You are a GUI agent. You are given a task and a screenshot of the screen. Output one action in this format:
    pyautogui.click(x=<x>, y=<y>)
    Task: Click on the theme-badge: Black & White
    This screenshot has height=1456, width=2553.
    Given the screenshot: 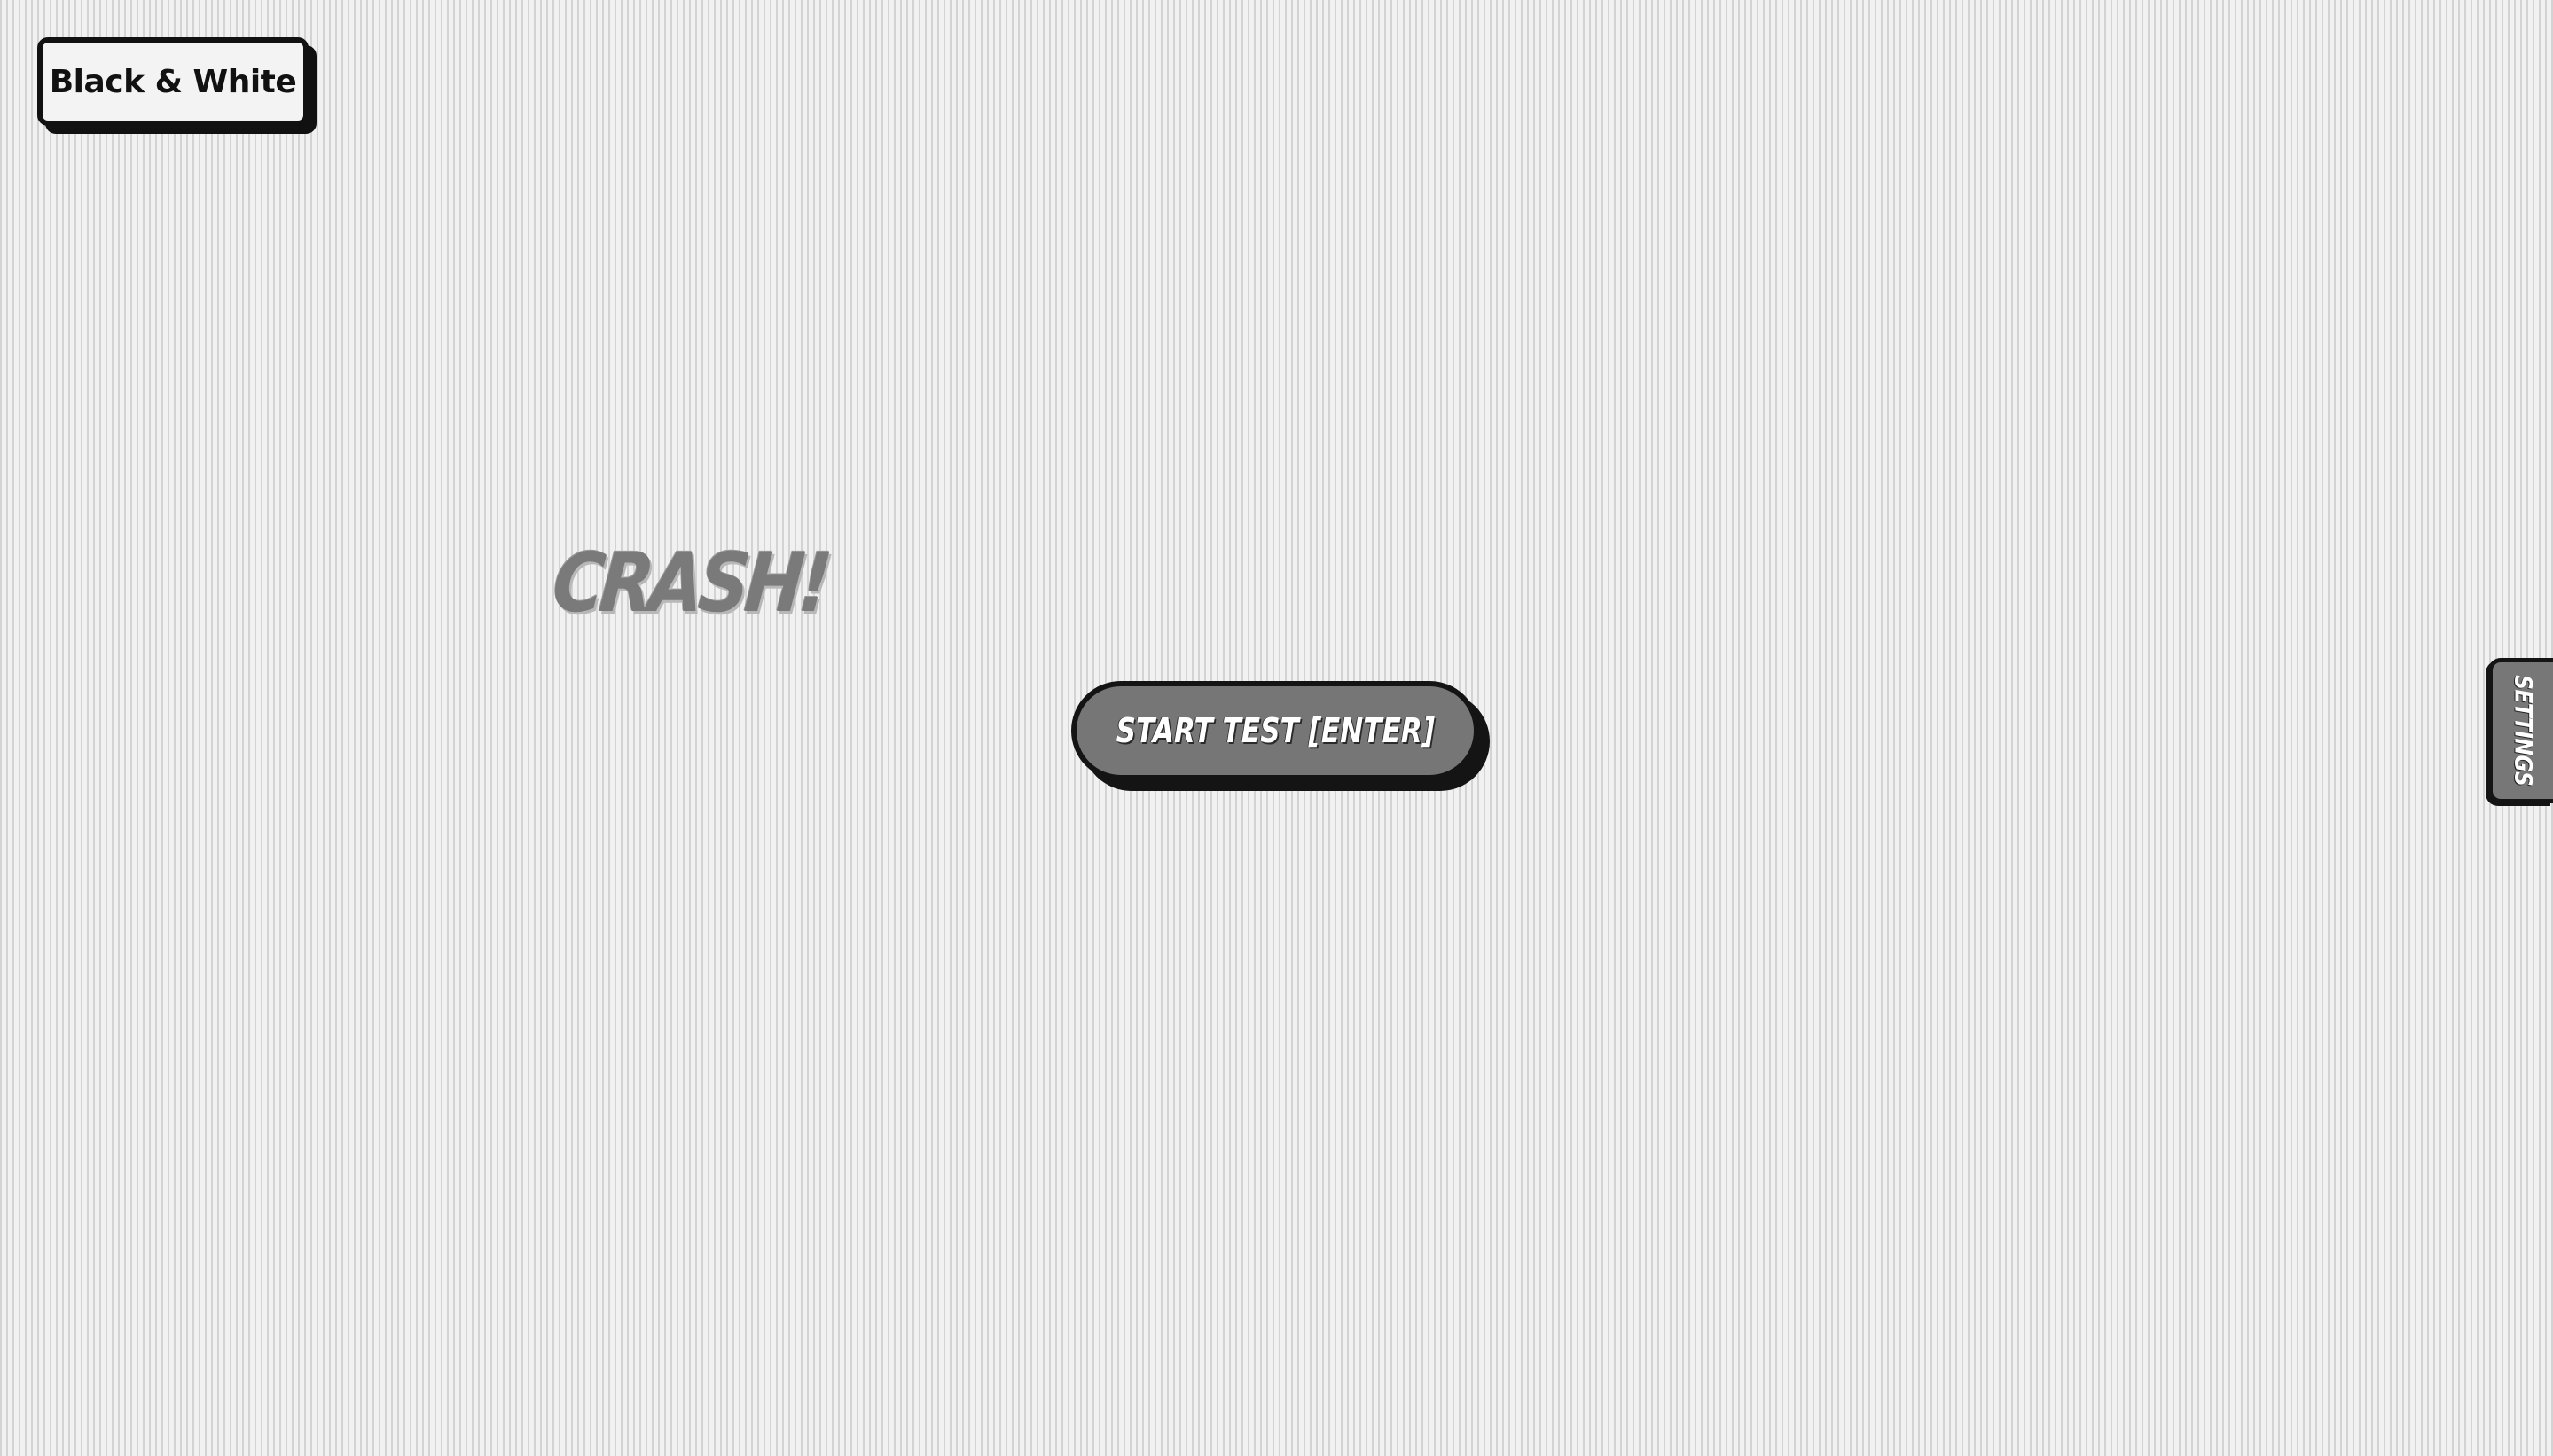 What is the action you would take?
    pyautogui.click(x=173, y=81)
    